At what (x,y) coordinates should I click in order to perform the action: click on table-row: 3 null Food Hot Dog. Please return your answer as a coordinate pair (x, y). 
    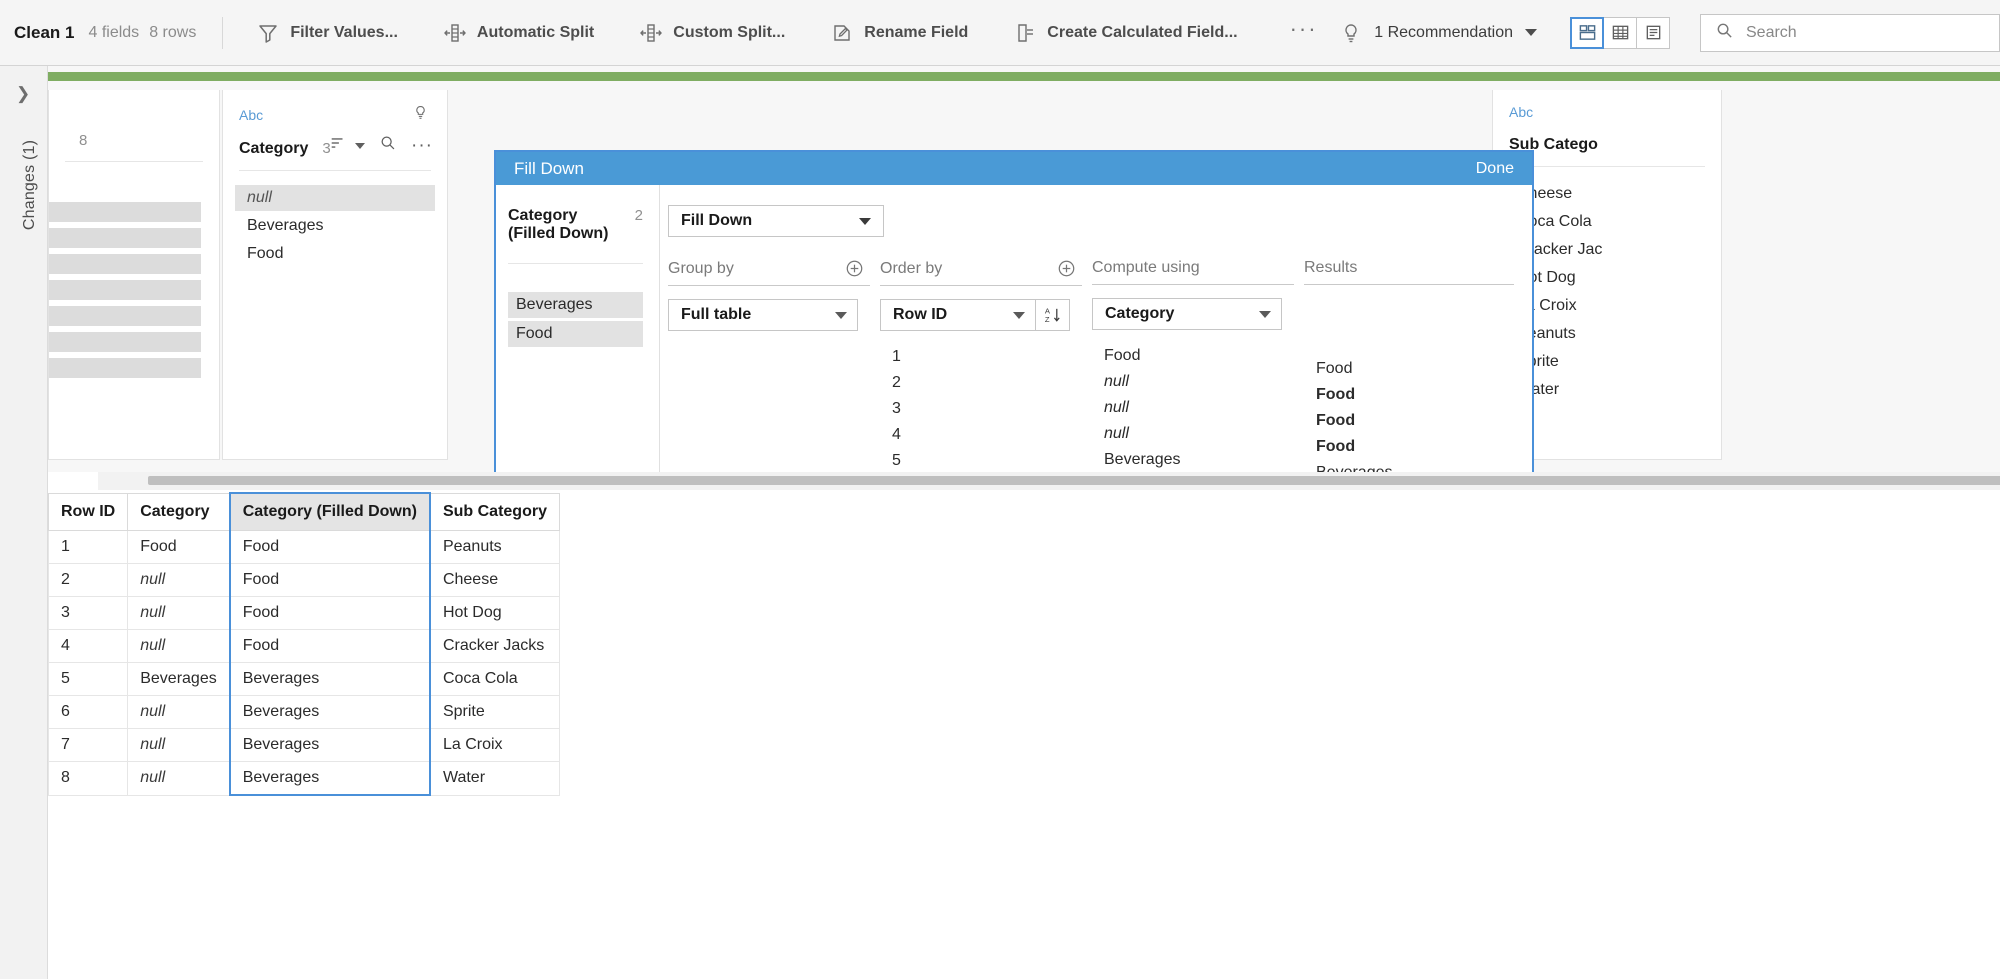
    Looking at the image, I should click on (303, 613).